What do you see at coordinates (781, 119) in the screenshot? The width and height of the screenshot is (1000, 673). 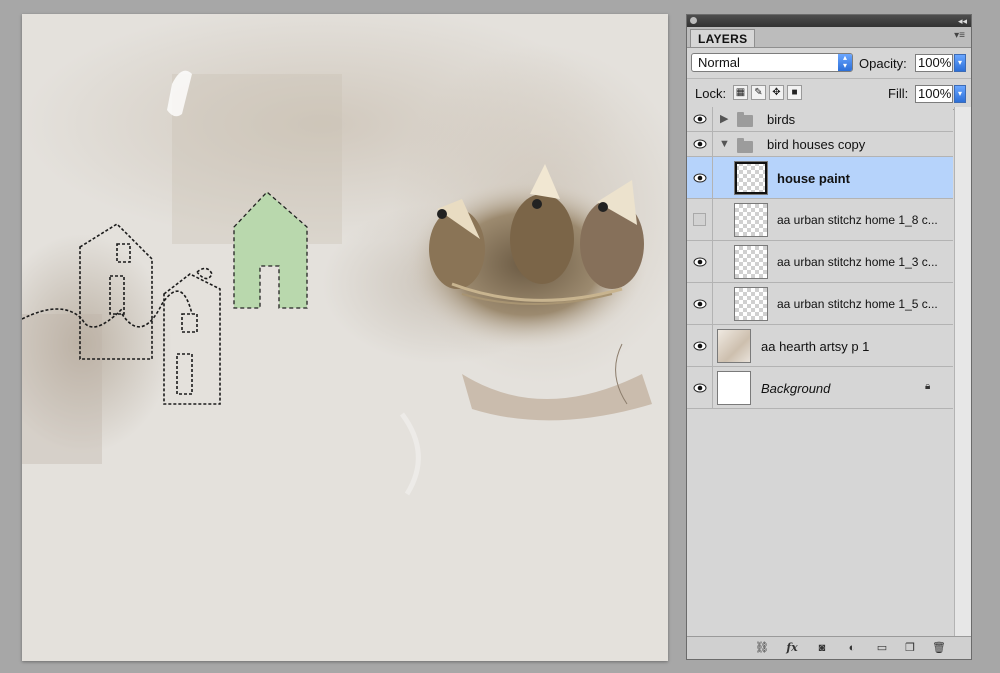 I see `layer-name: birds` at bounding box center [781, 119].